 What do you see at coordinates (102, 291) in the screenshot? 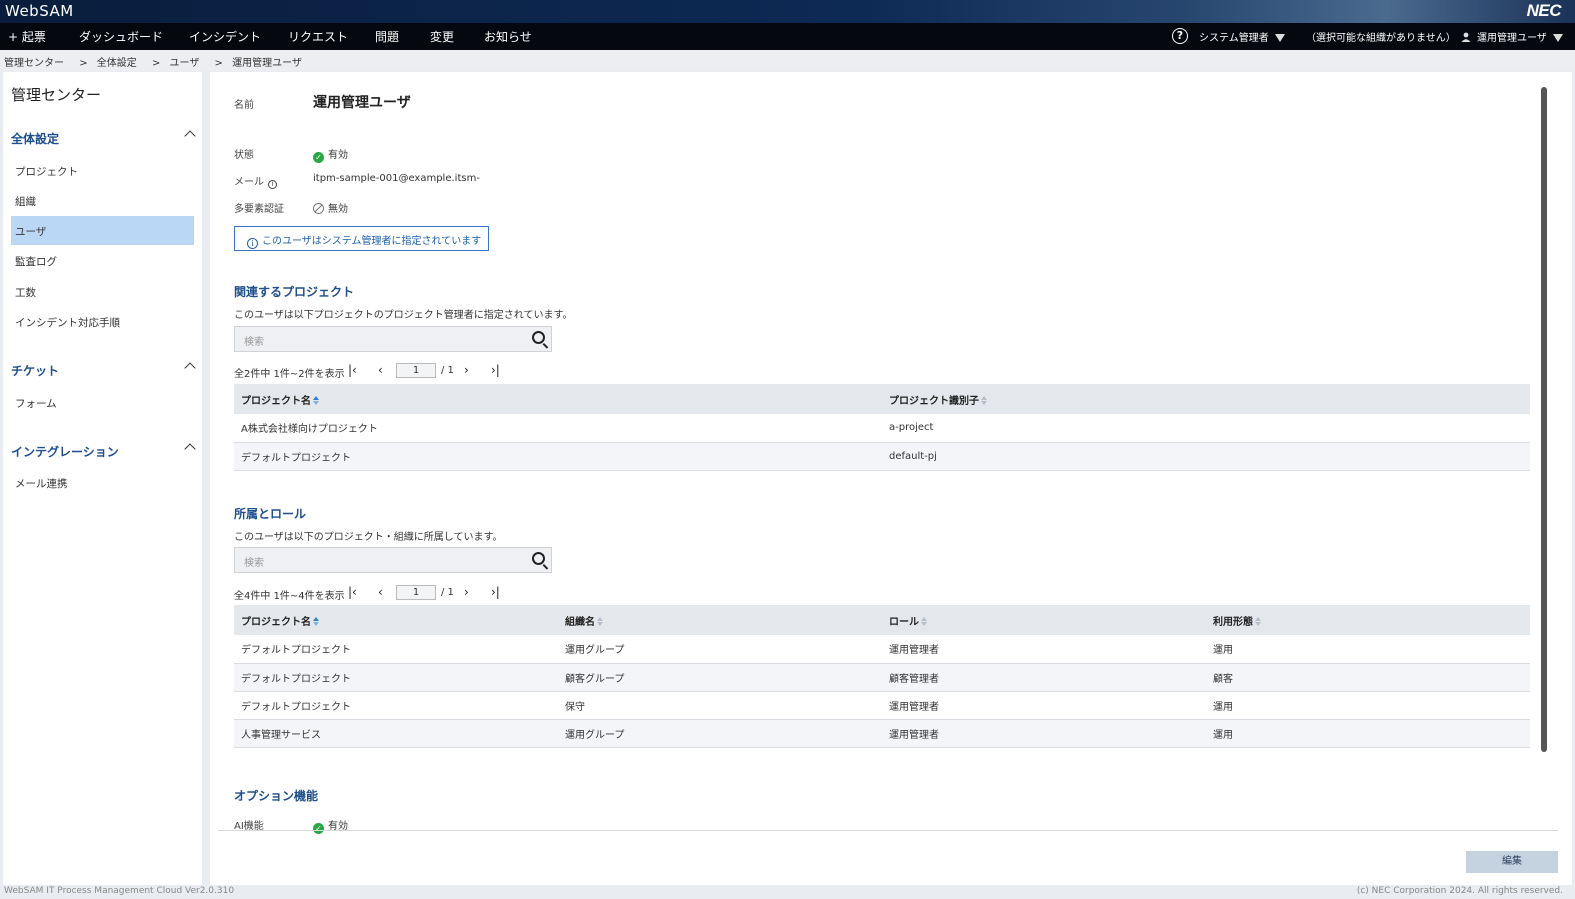
I see `sidebar-item-workload: 工数` at bounding box center [102, 291].